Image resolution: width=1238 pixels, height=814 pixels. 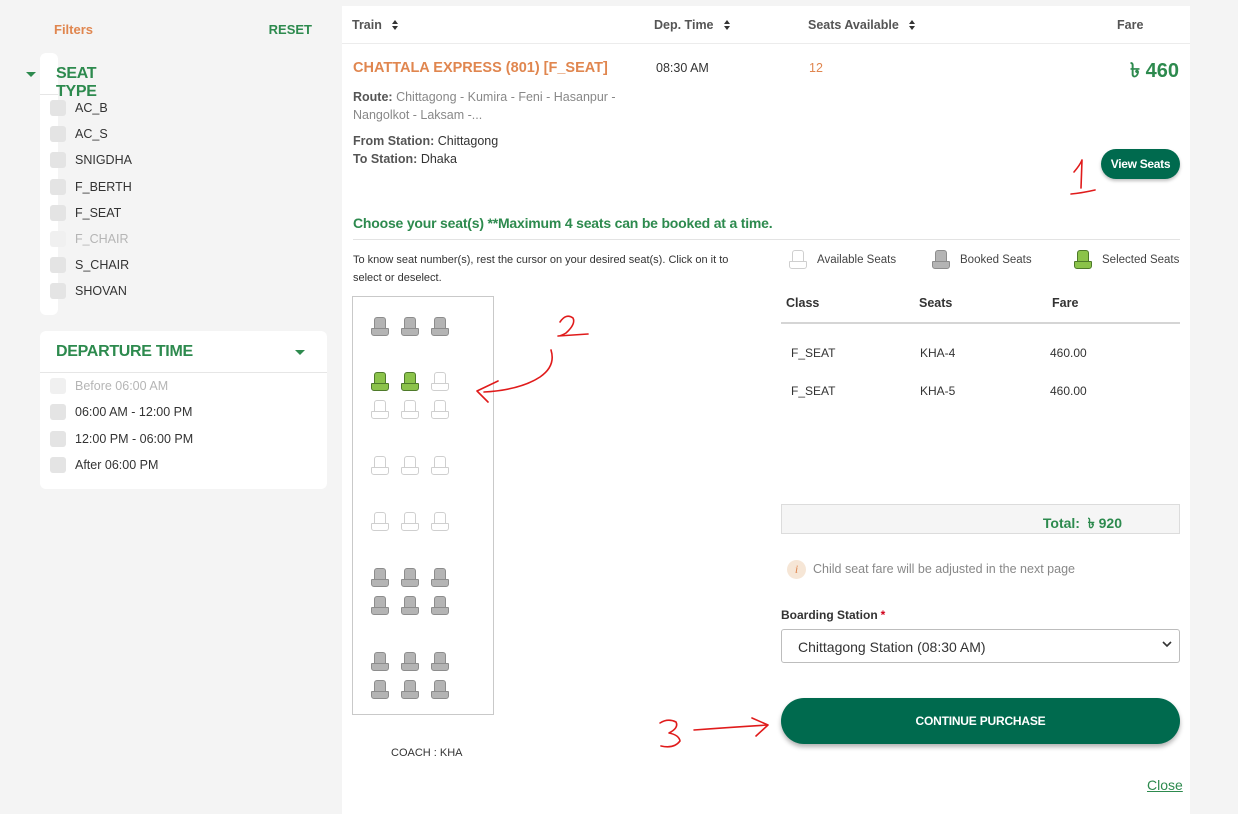 What do you see at coordinates (134, 439) in the screenshot?
I see `option-label: 12:00 PM - 06:00 PM` at bounding box center [134, 439].